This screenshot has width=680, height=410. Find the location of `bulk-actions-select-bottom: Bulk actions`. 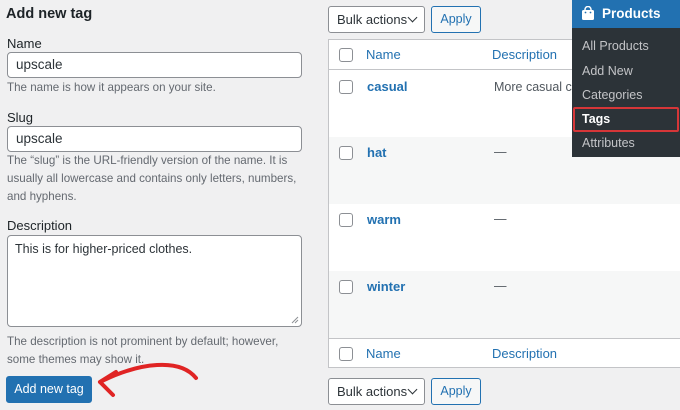

bulk-actions-select-bottom: Bulk actions is located at coordinates (376, 391).